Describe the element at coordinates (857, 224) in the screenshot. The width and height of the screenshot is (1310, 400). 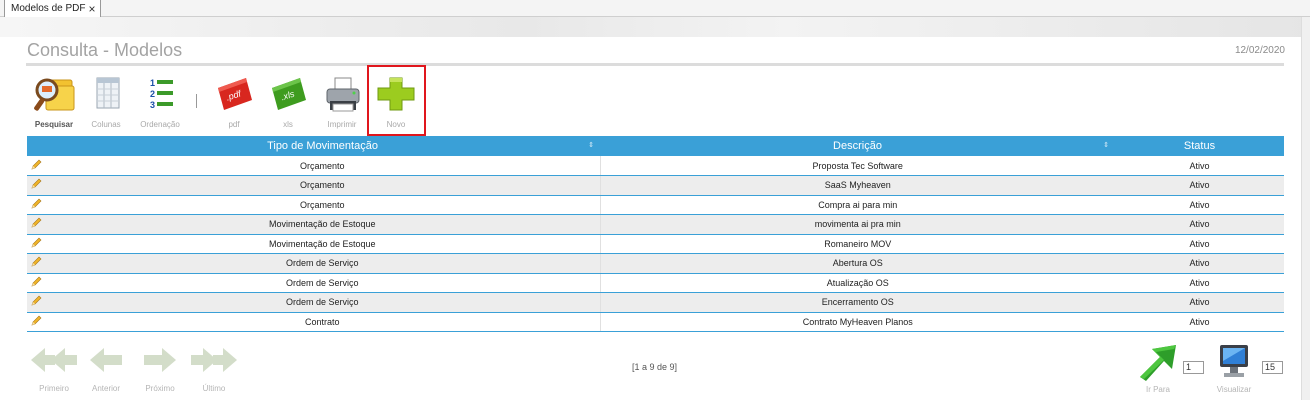
I see `cell-descricao: movimenta ai pra min` at that location.